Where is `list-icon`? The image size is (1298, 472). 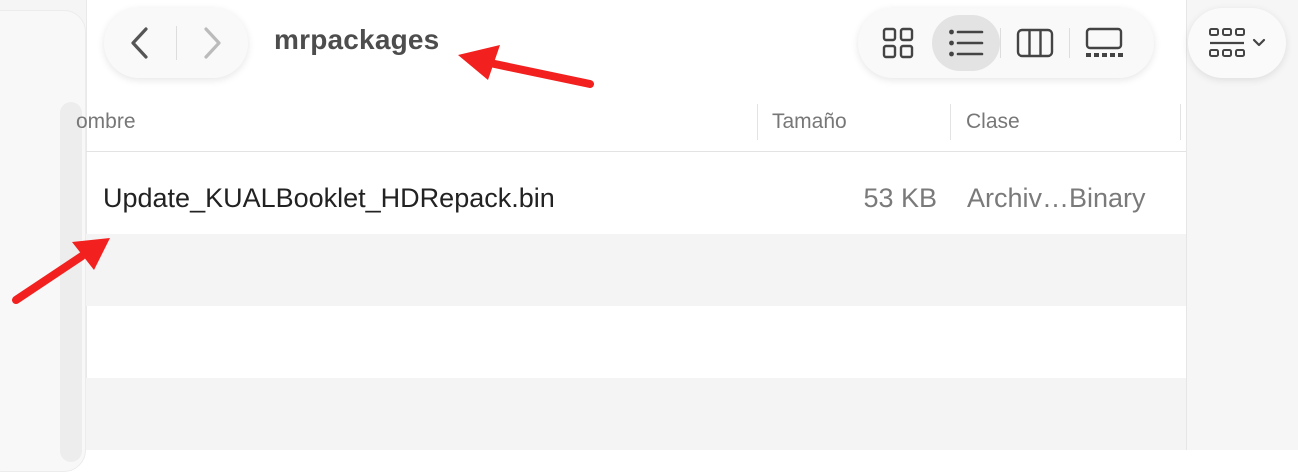
list-icon is located at coordinates (966, 43).